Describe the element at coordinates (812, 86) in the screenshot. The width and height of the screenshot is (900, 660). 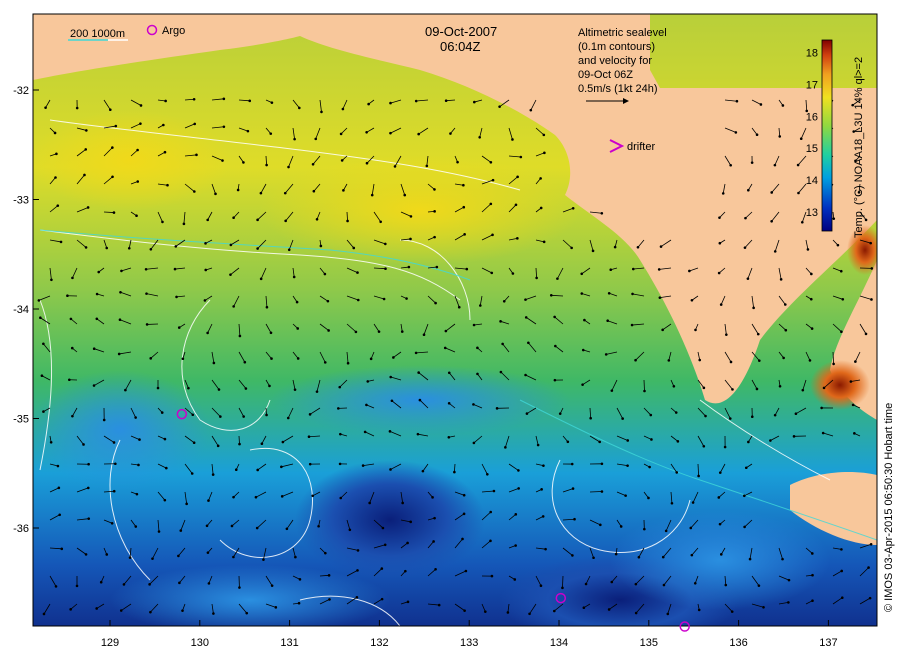
I see `colorbar-tick-label: 17` at that location.